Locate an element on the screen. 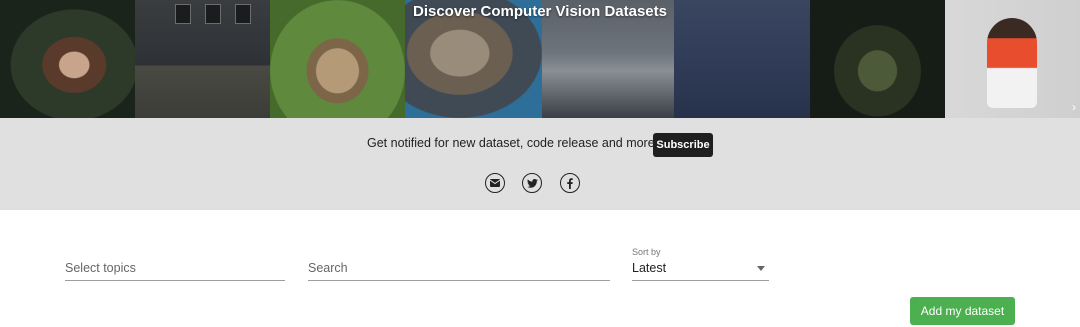 This screenshot has height=327, width=1080. search-input: Search is located at coordinates (459, 266).